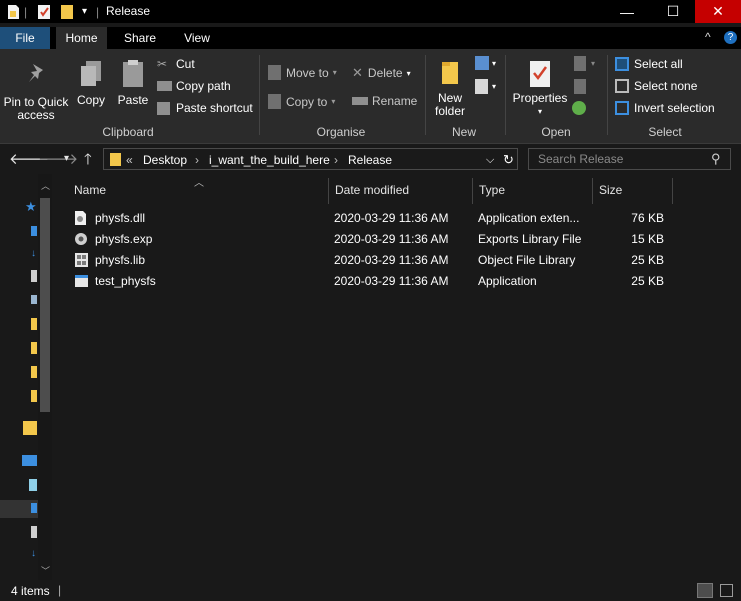  Describe the element at coordinates (718, 11) in the screenshot. I see `close-button: ✕` at that location.